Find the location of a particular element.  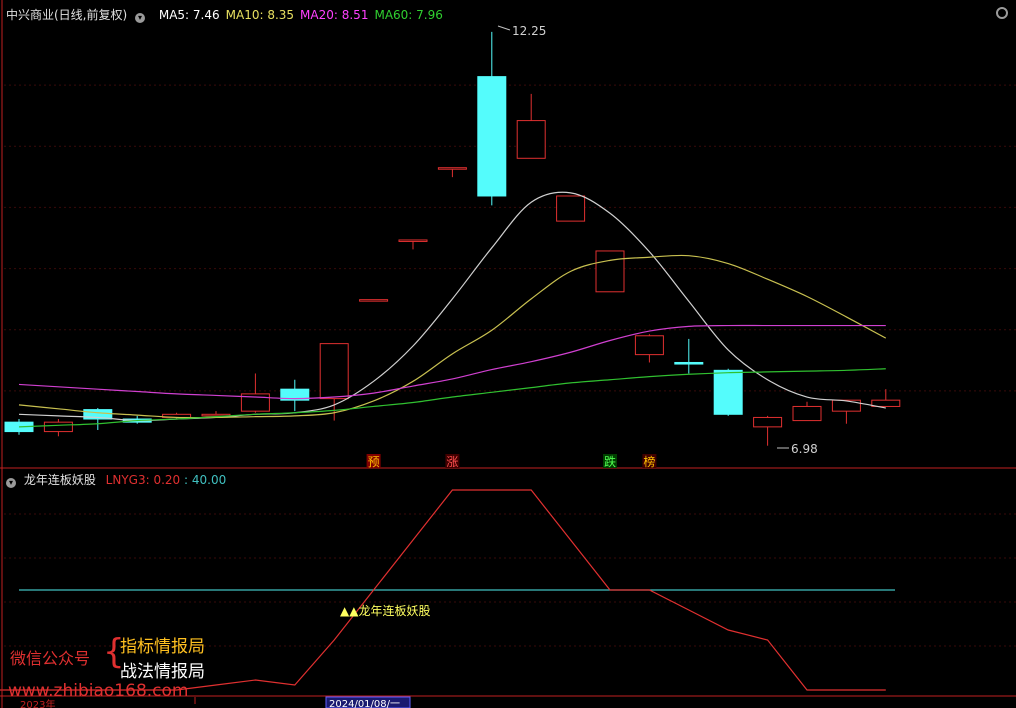

signal-marker: 榜 is located at coordinates (649, 461).